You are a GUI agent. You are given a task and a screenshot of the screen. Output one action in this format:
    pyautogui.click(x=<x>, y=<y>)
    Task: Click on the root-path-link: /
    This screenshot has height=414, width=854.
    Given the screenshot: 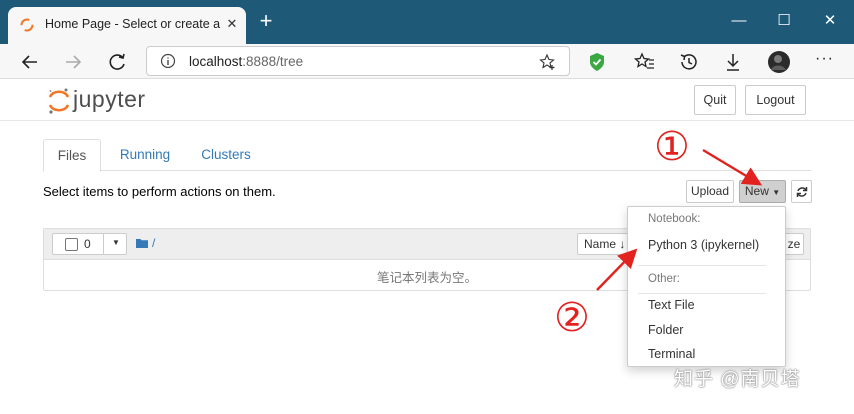 What is the action you would take?
    pyautogui.click(x=153, y=243)
    